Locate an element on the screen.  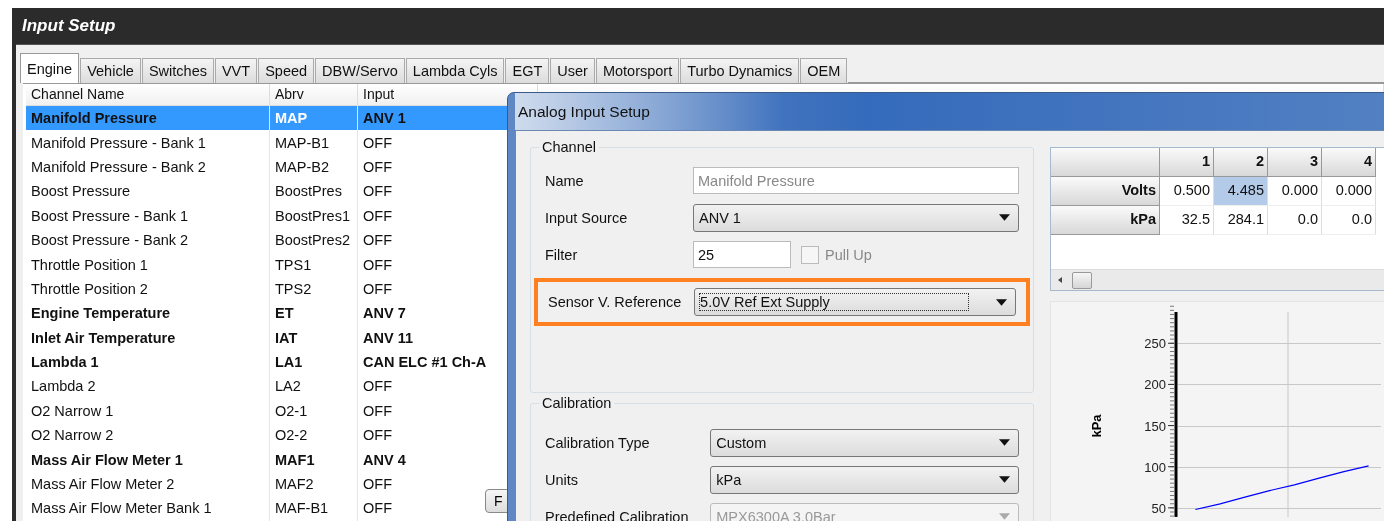
table-cell: MAF1 is located at coordinates (314, 459).